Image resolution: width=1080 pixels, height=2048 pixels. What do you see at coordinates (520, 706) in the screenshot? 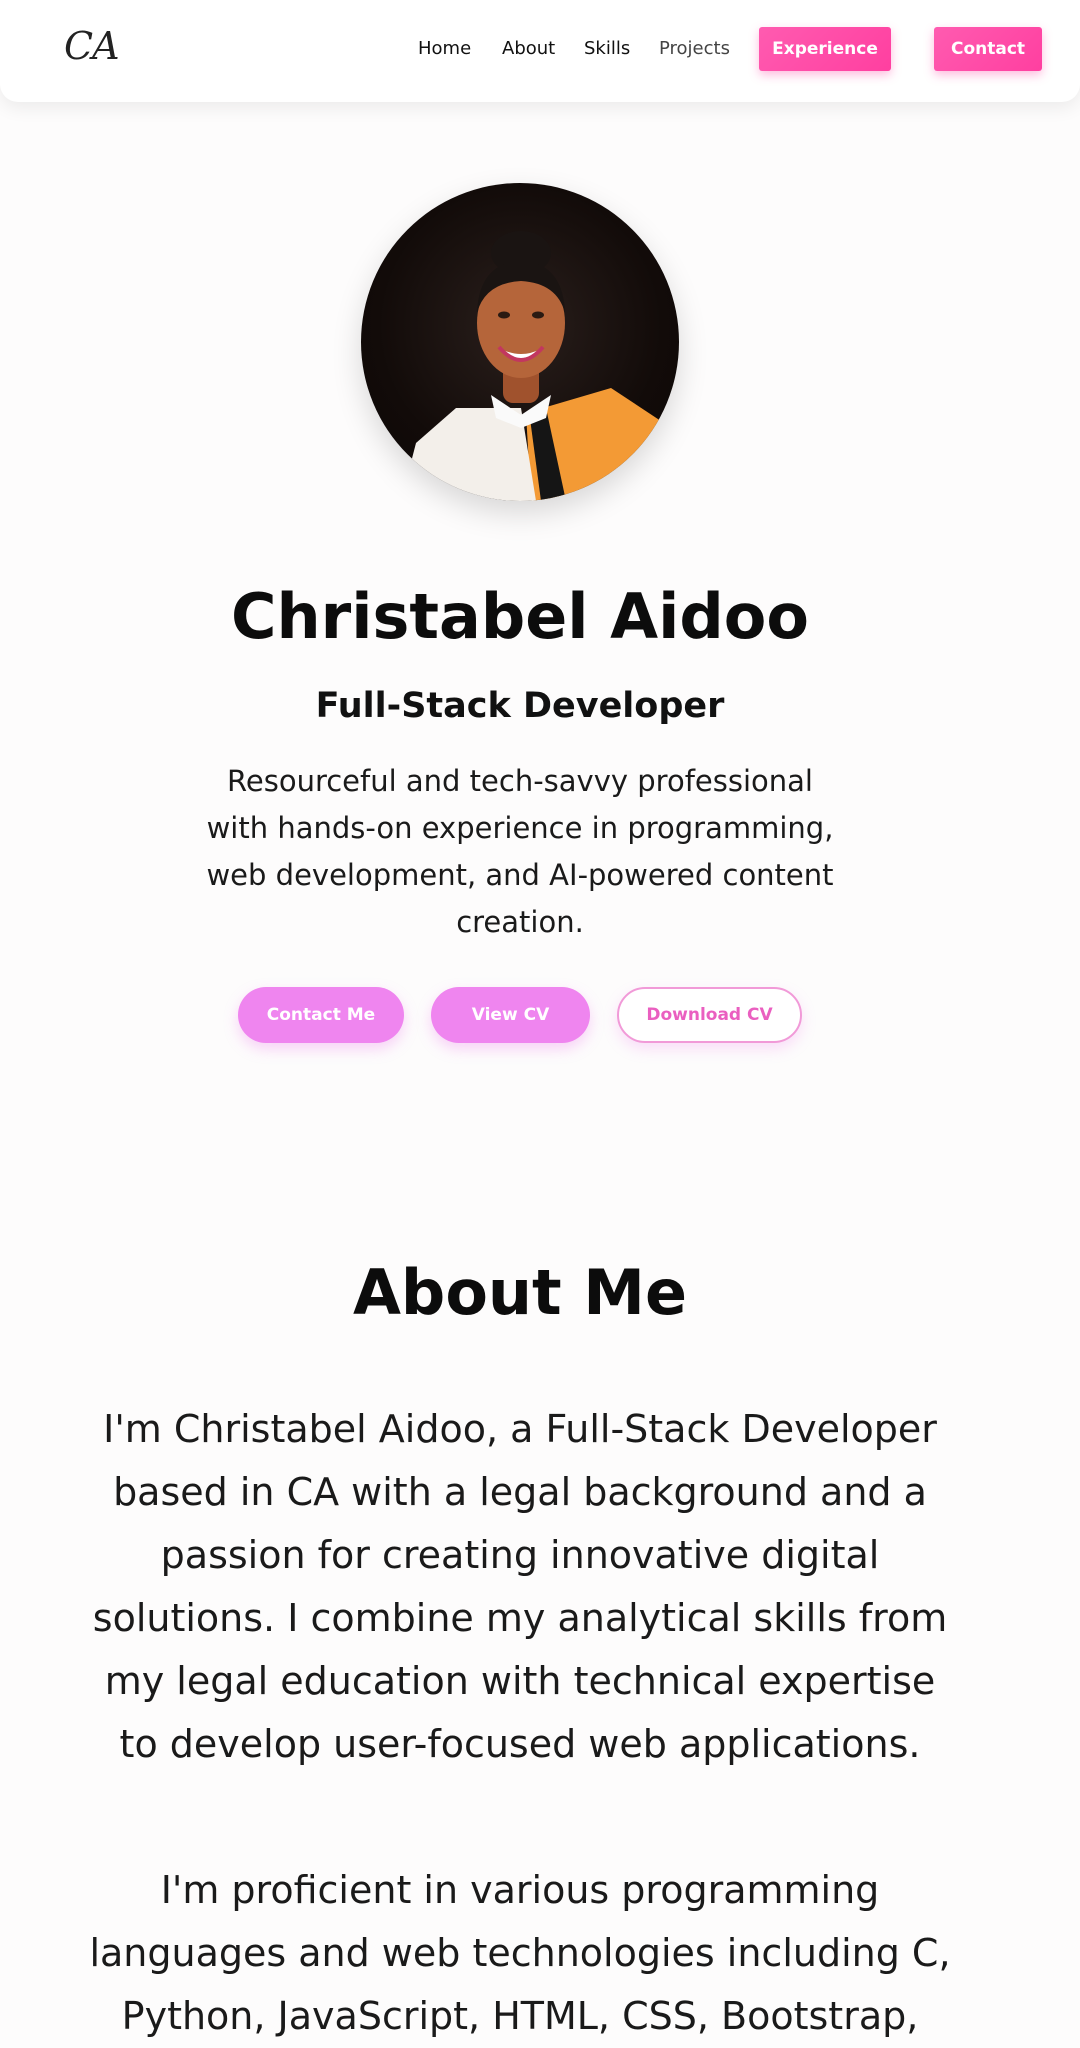
I see `hero-role: Full-Stack Developer` at bounding box center [520, 706].